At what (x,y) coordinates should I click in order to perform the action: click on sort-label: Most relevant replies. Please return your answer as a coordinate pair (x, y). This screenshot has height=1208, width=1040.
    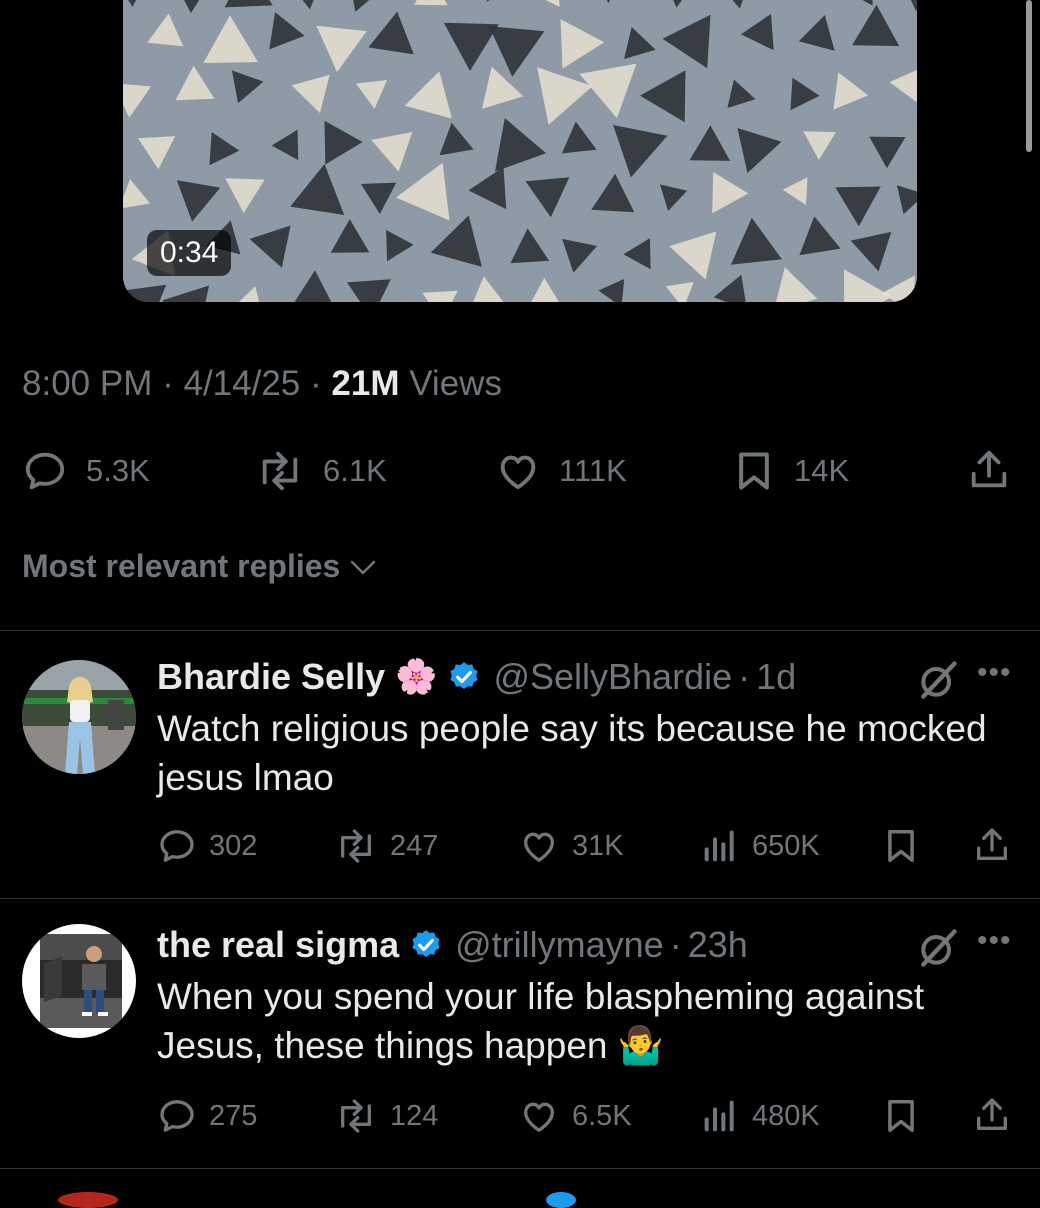
    Looking at the image, I should click on (181, 566).